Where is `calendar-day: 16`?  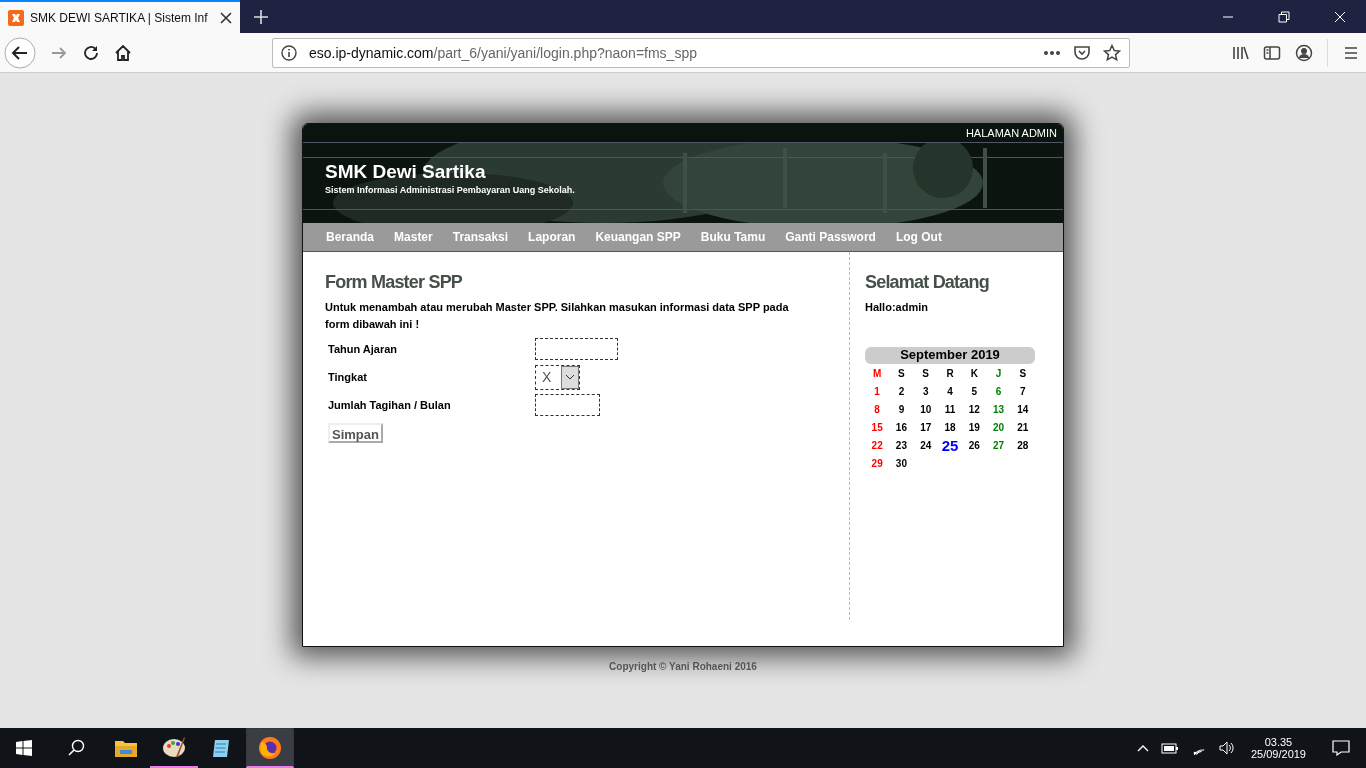
calendar-day: 16 is located at coordinates (901, 428).